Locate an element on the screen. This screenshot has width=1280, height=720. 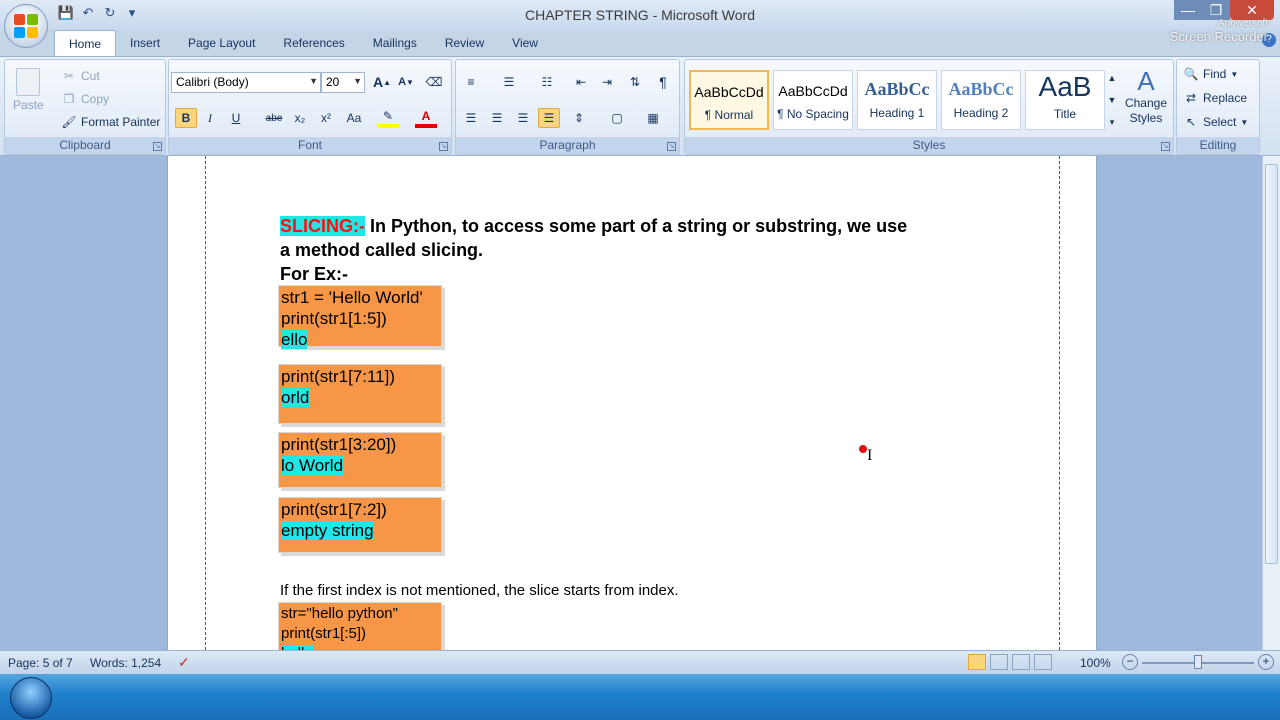
styles-scroll-down-icon: ▼ is located at coordinates (1112, 100).